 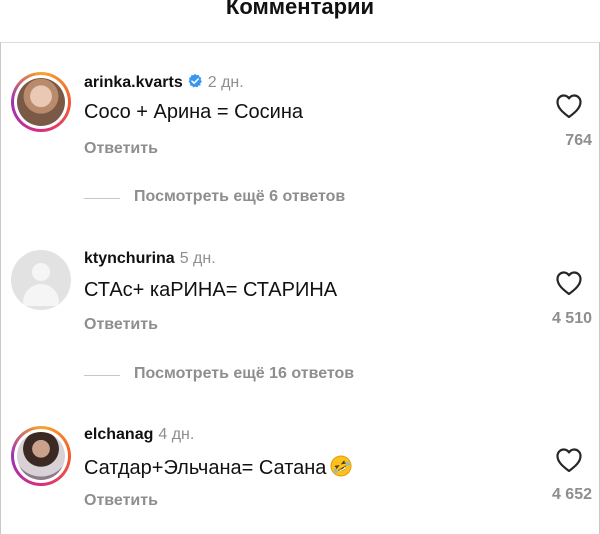 I want to click on reply-button: Ответить, so click(x=121, y=501).